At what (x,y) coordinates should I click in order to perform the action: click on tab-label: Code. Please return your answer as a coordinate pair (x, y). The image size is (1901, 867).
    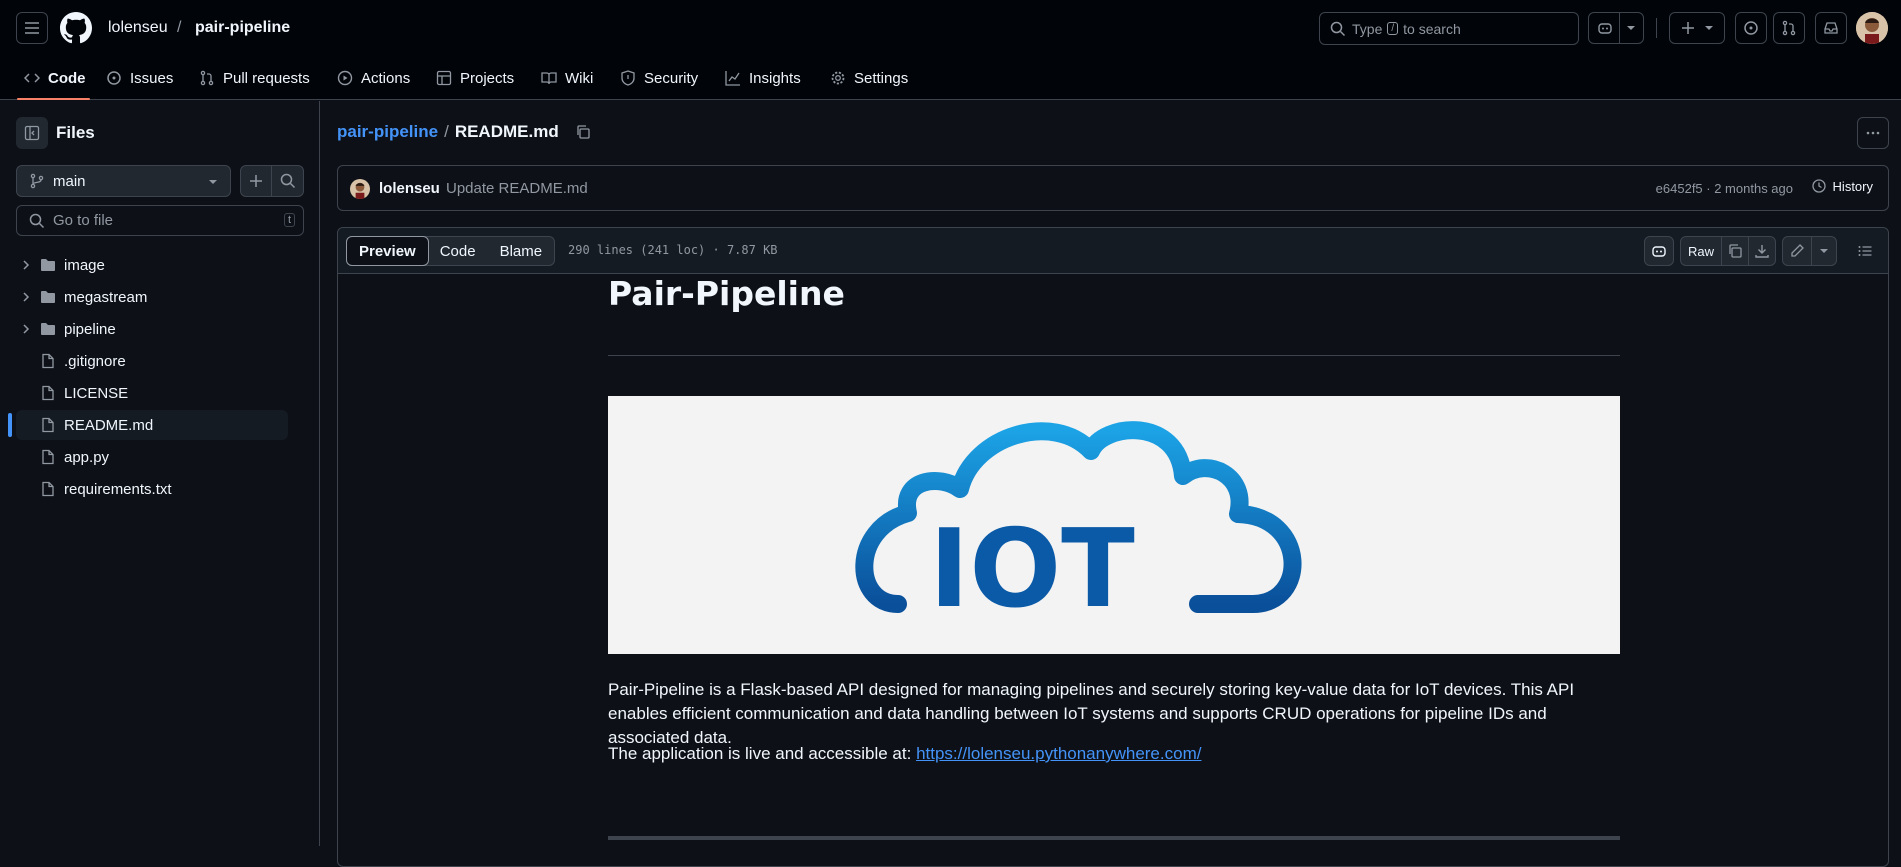
    Looking at the image, I should click on (67, 78).